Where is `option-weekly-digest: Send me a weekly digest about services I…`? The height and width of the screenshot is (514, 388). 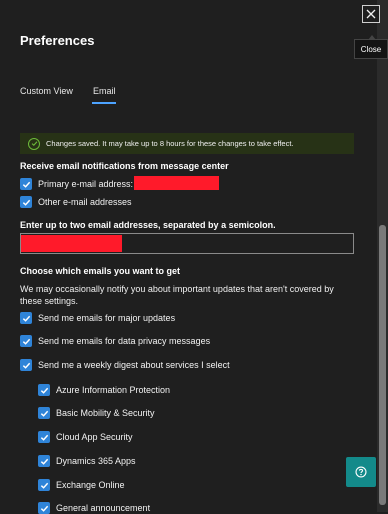
option-weekly-digest: Send me a weekly digest about services I… is located at coordinates (125, 365).